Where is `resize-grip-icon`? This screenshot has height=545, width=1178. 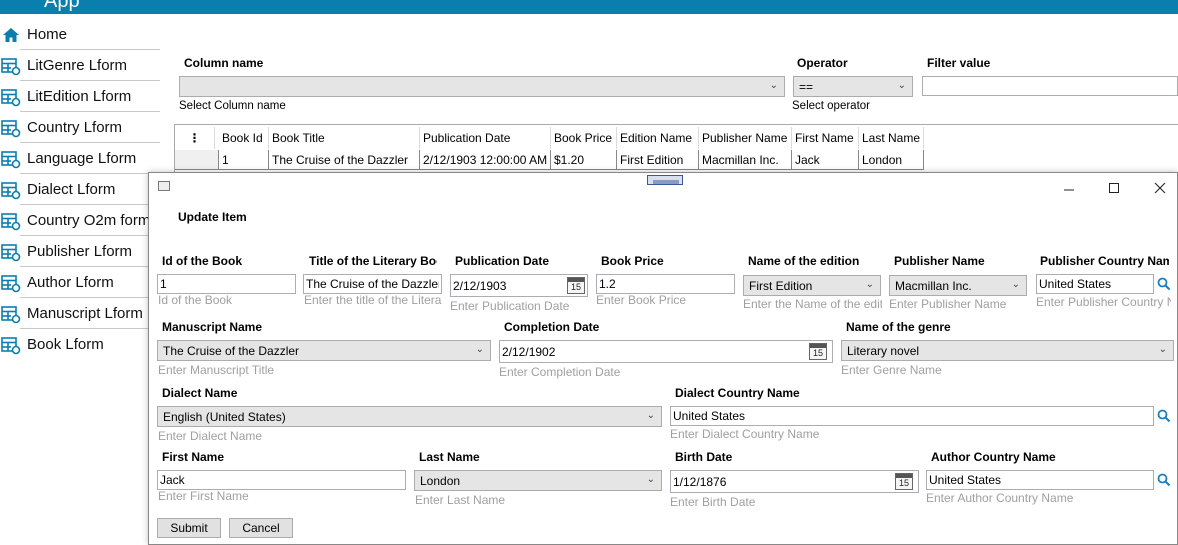 resize-grip-icon is located at coordinates (665, 180).